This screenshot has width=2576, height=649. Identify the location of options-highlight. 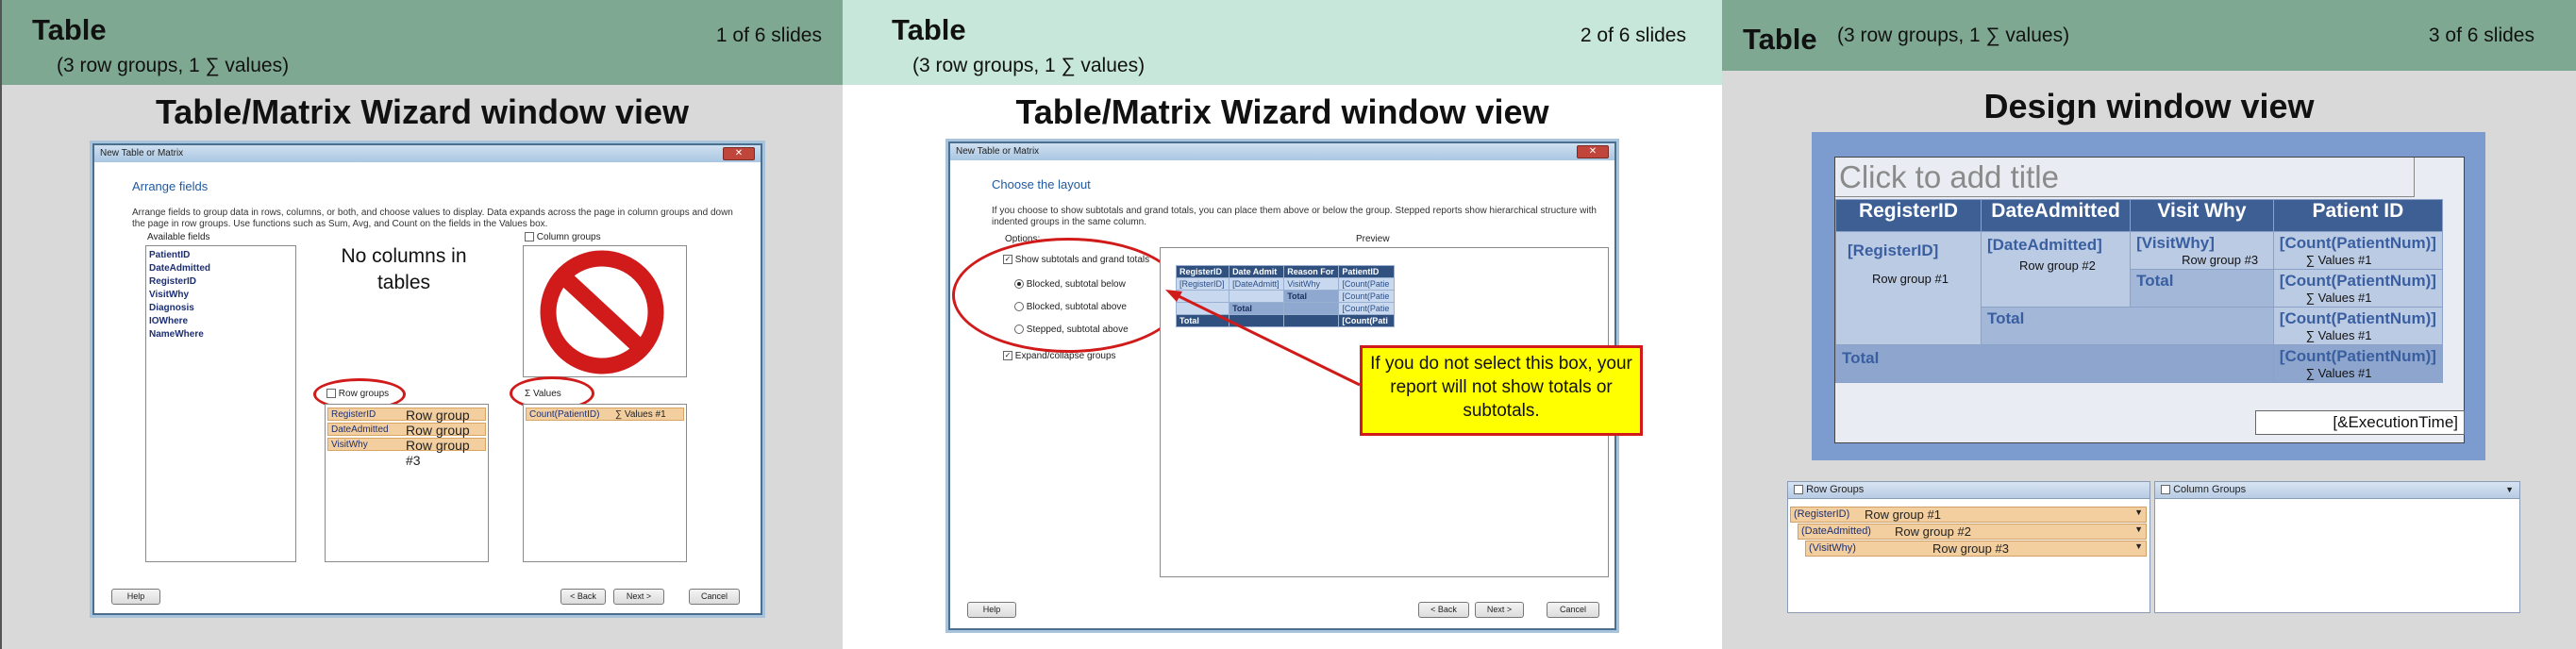
(1068, 296).